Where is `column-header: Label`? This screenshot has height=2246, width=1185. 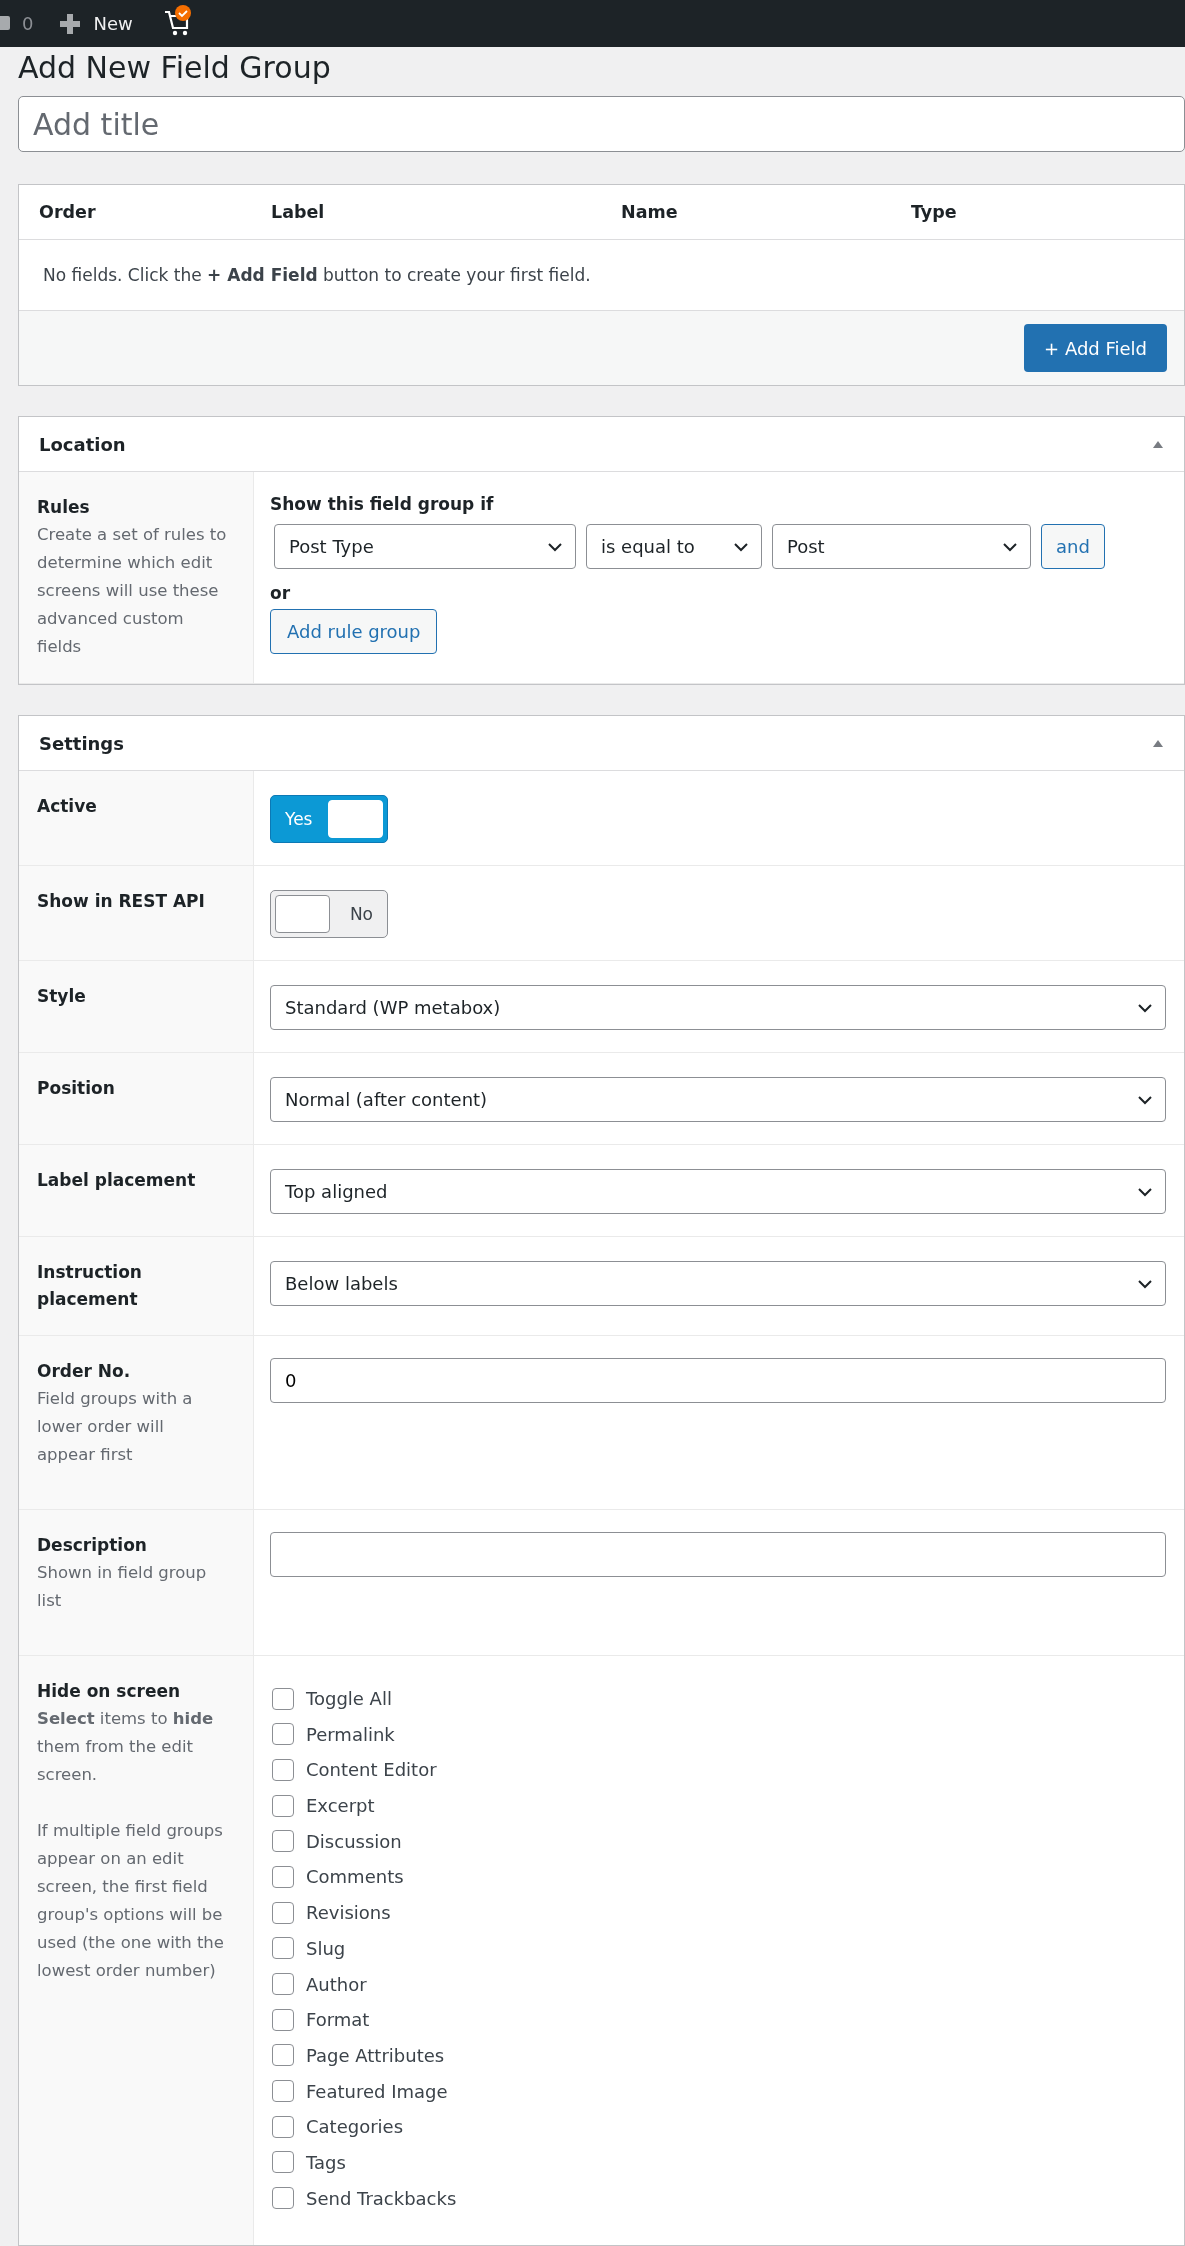 column-header: Label is located at coordinates (298, 212).